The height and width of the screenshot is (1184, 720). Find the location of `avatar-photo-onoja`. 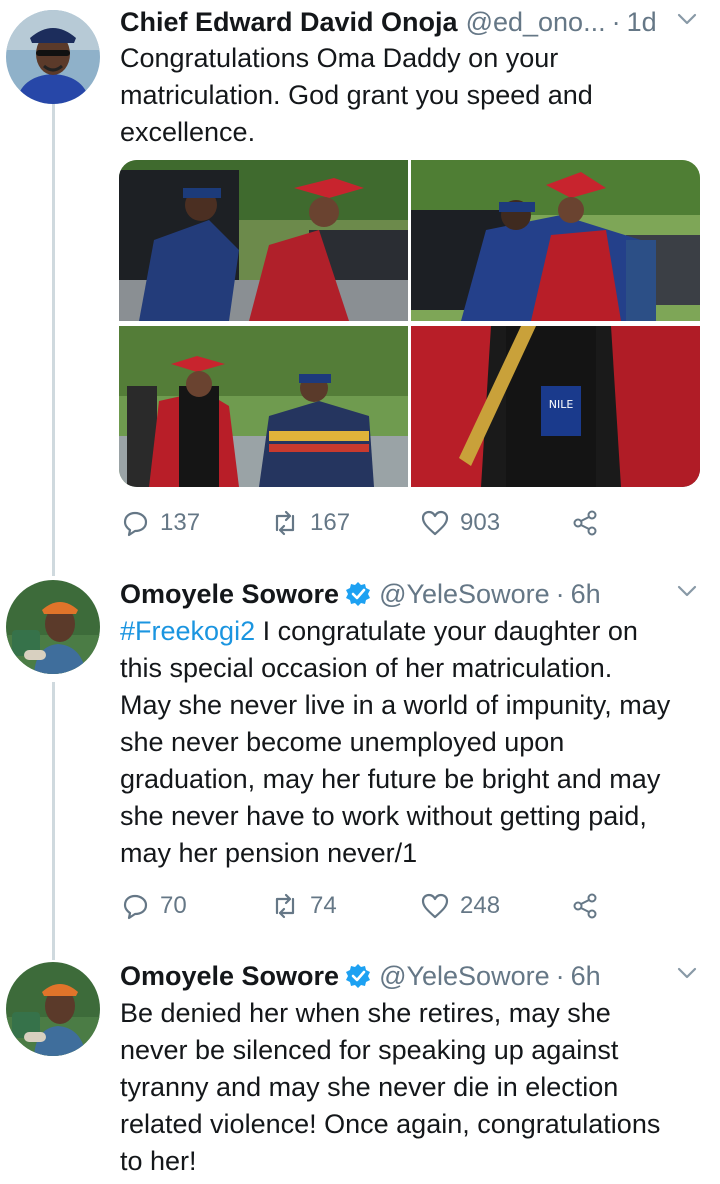

avatar-photo-onoja is located at coordinates (53, 57).